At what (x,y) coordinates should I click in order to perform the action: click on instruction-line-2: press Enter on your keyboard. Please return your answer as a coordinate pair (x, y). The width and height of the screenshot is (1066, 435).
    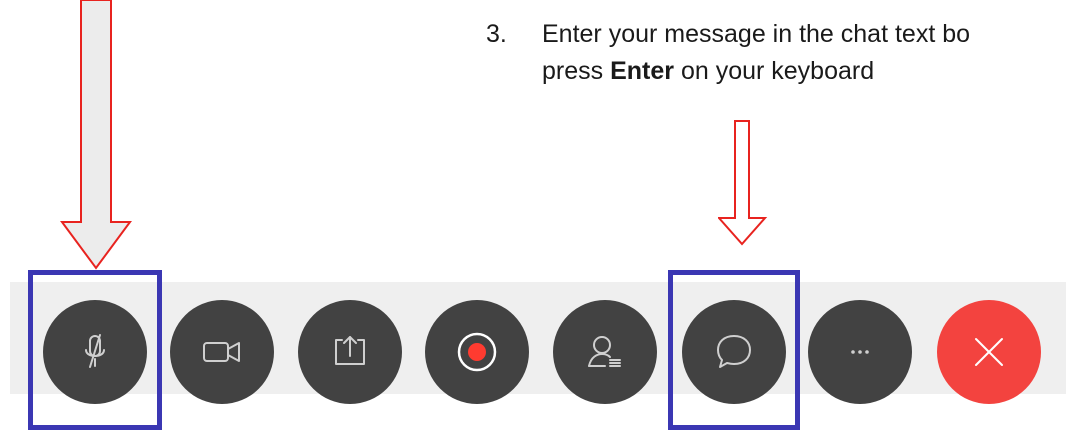
    Looking at the image, I should click on (708, 71).